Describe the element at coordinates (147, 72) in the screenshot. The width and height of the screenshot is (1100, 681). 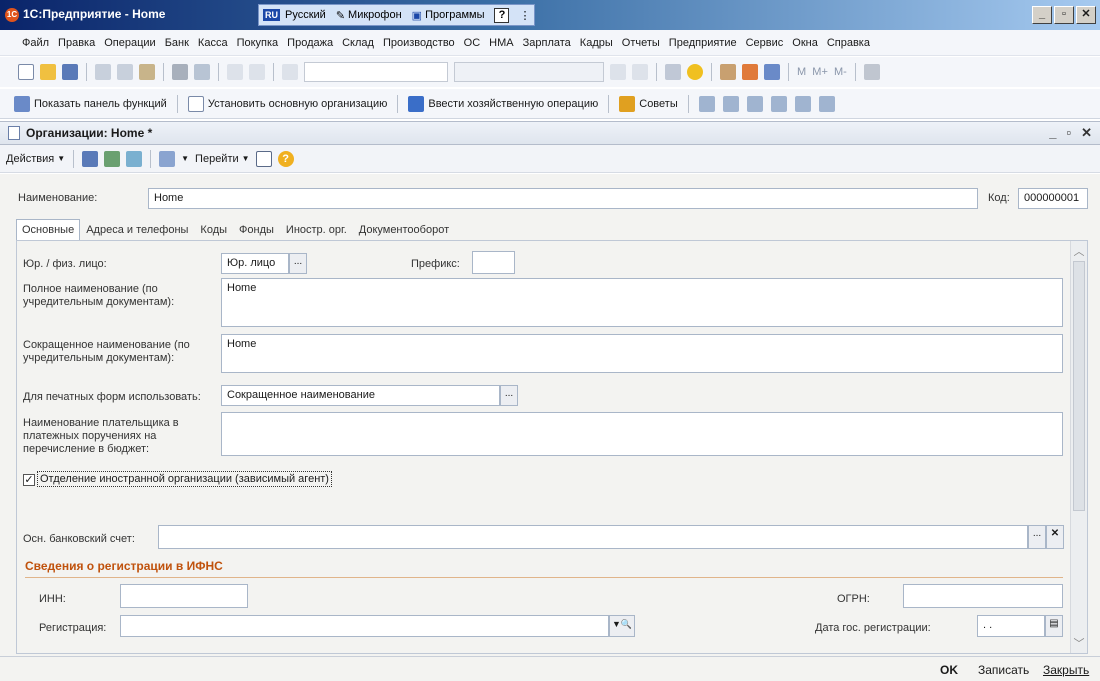
I see `paste-icon` at that location.